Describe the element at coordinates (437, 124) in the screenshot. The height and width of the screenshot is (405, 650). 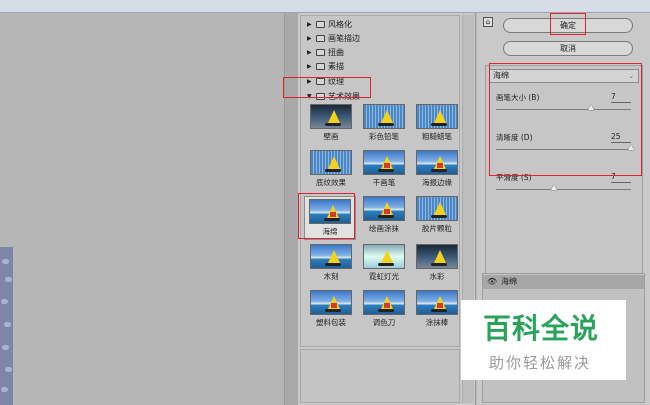
I see `filter-rough-pastels: 粗糙蜡笔` at that location.